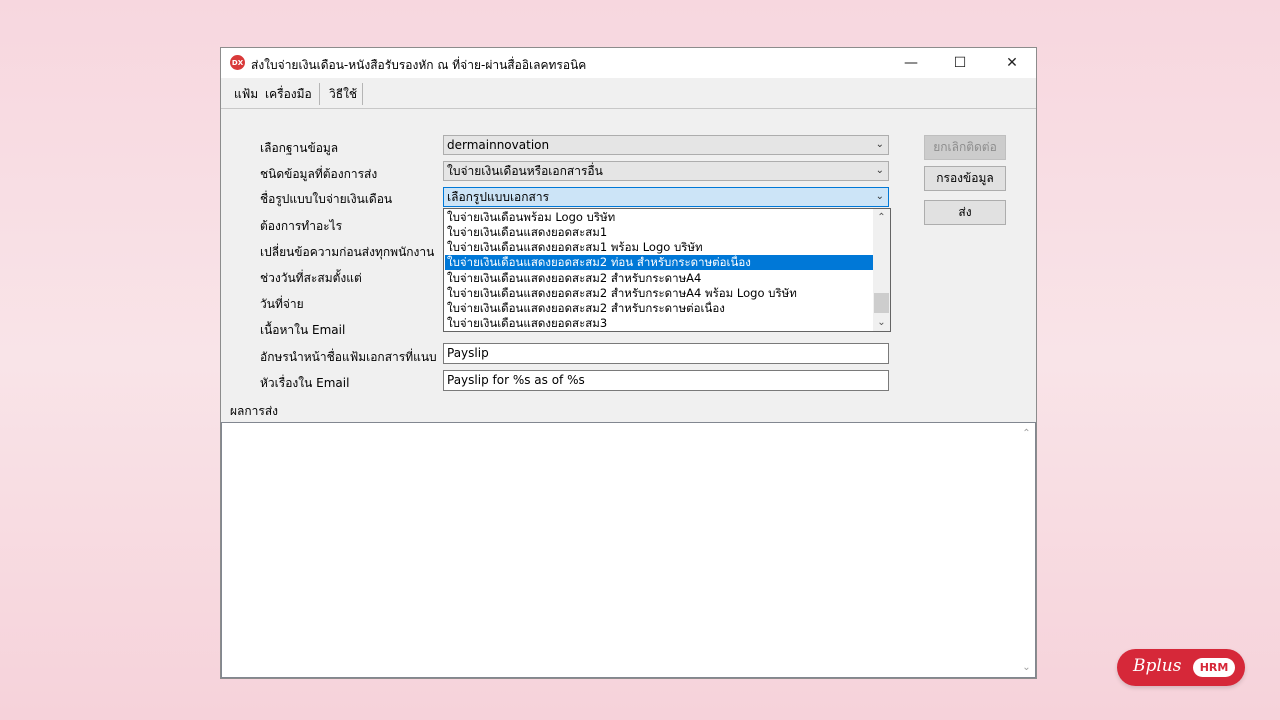 This screenshot has width=1280, height=720. Describe the element at coordinates (965, 212) in the screenshot. I see `send-button: ส่ง` at that location.